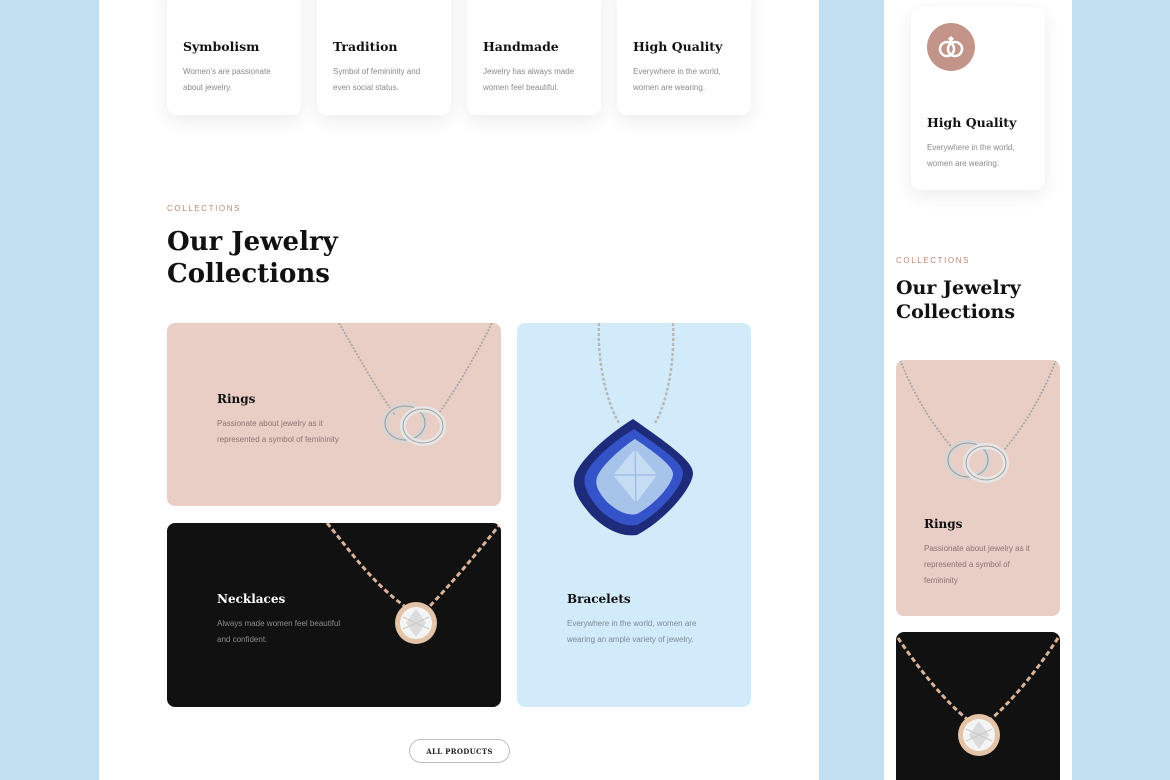  I want to click on feature-title: Handmade, so click(521, 46).